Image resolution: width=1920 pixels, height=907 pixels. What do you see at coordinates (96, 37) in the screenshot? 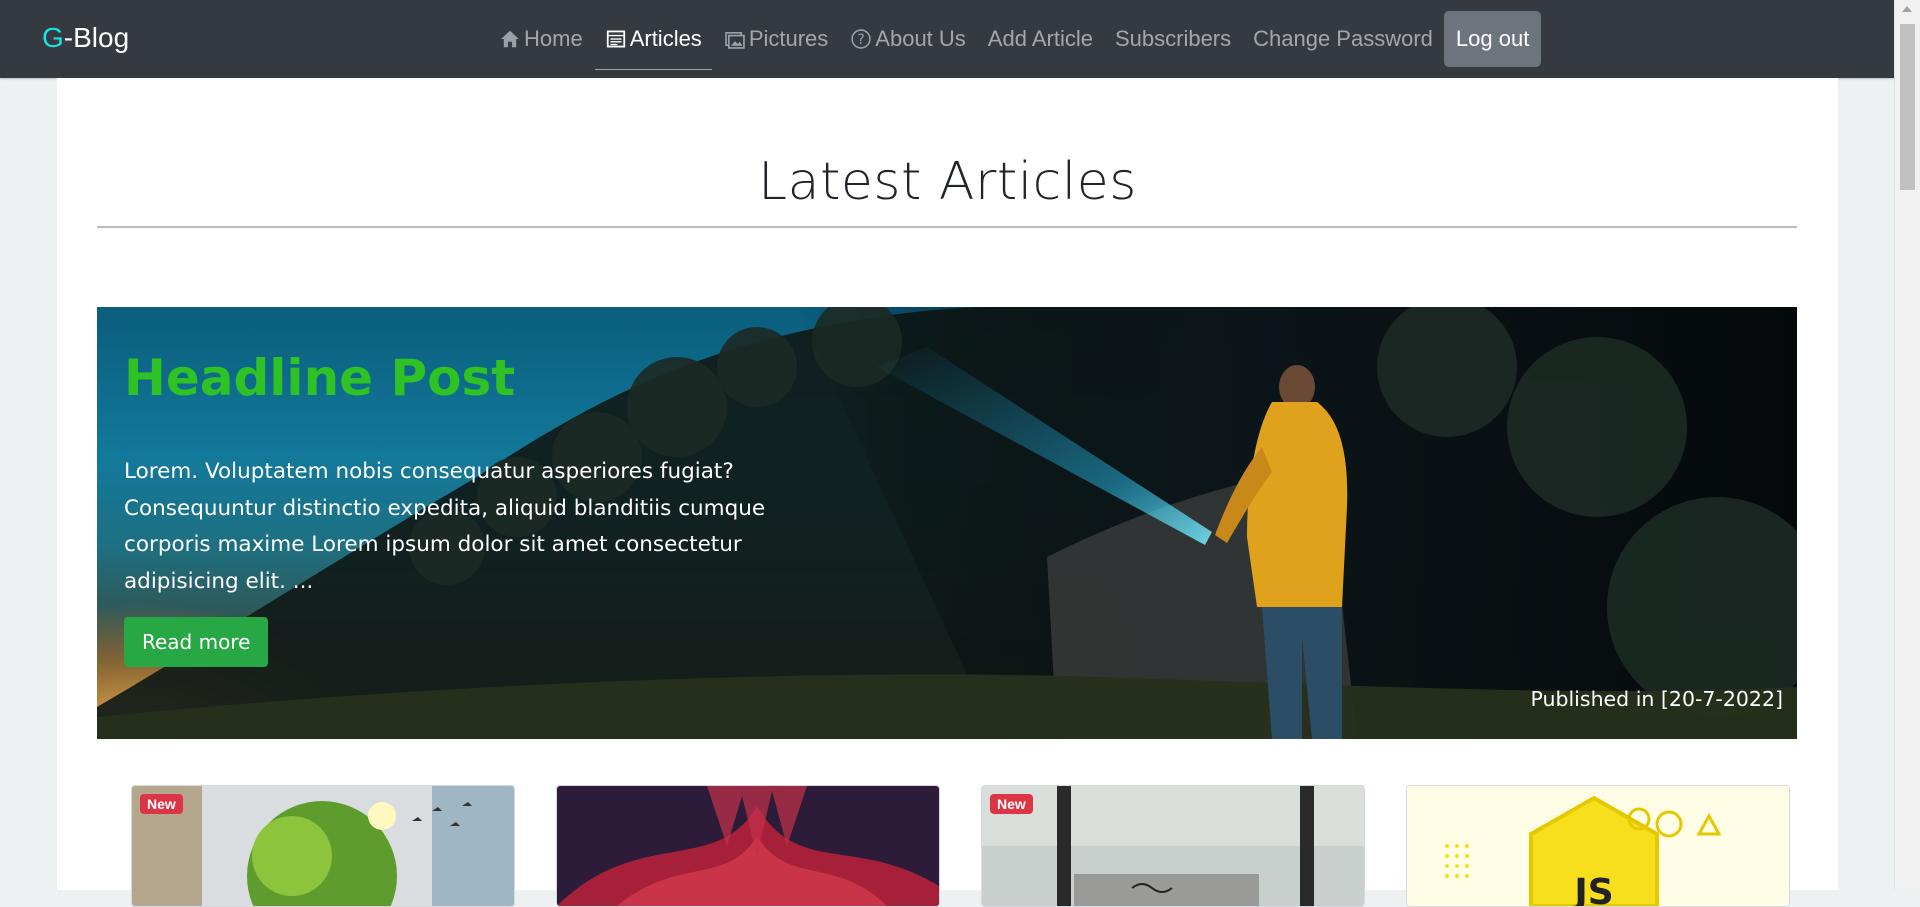
I see `brand-name: -Blog` at bounding box center [96, 37].